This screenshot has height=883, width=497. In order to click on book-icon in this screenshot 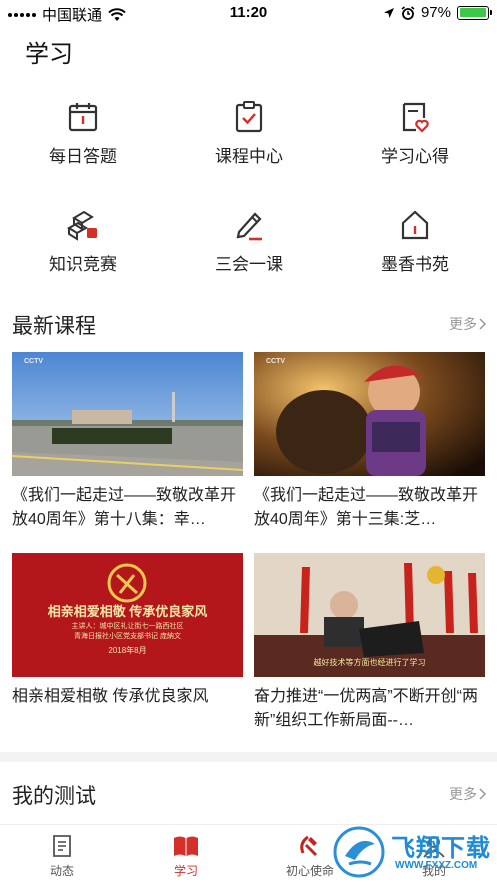, I will do `click(186, 846)`.